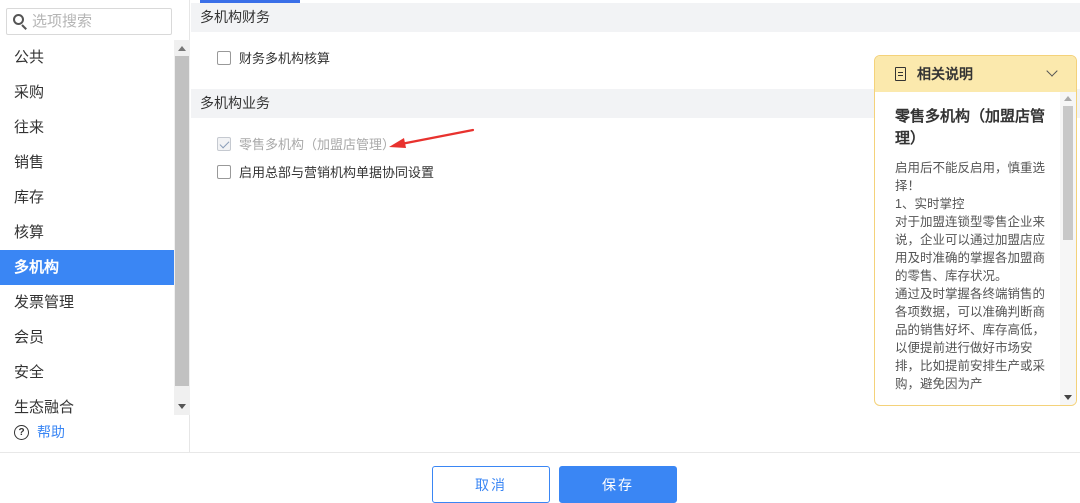  I want to click on sidebar-item-accounts: 往来, so click(87, 127).